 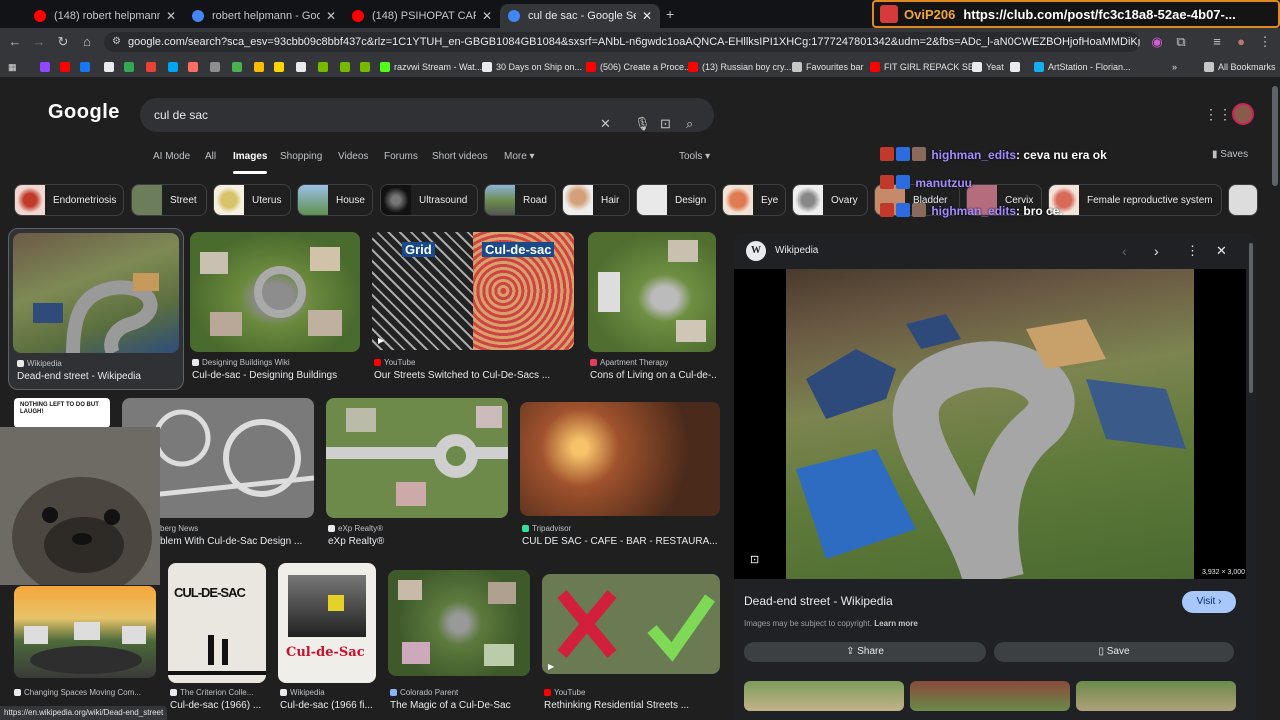 What do you see at coordinates (422, 16) in the screenshot?
I see `browser-tab: (148) PSIHOPAT CARE POSTEAZA ✕` at bounding box center [422, 16].